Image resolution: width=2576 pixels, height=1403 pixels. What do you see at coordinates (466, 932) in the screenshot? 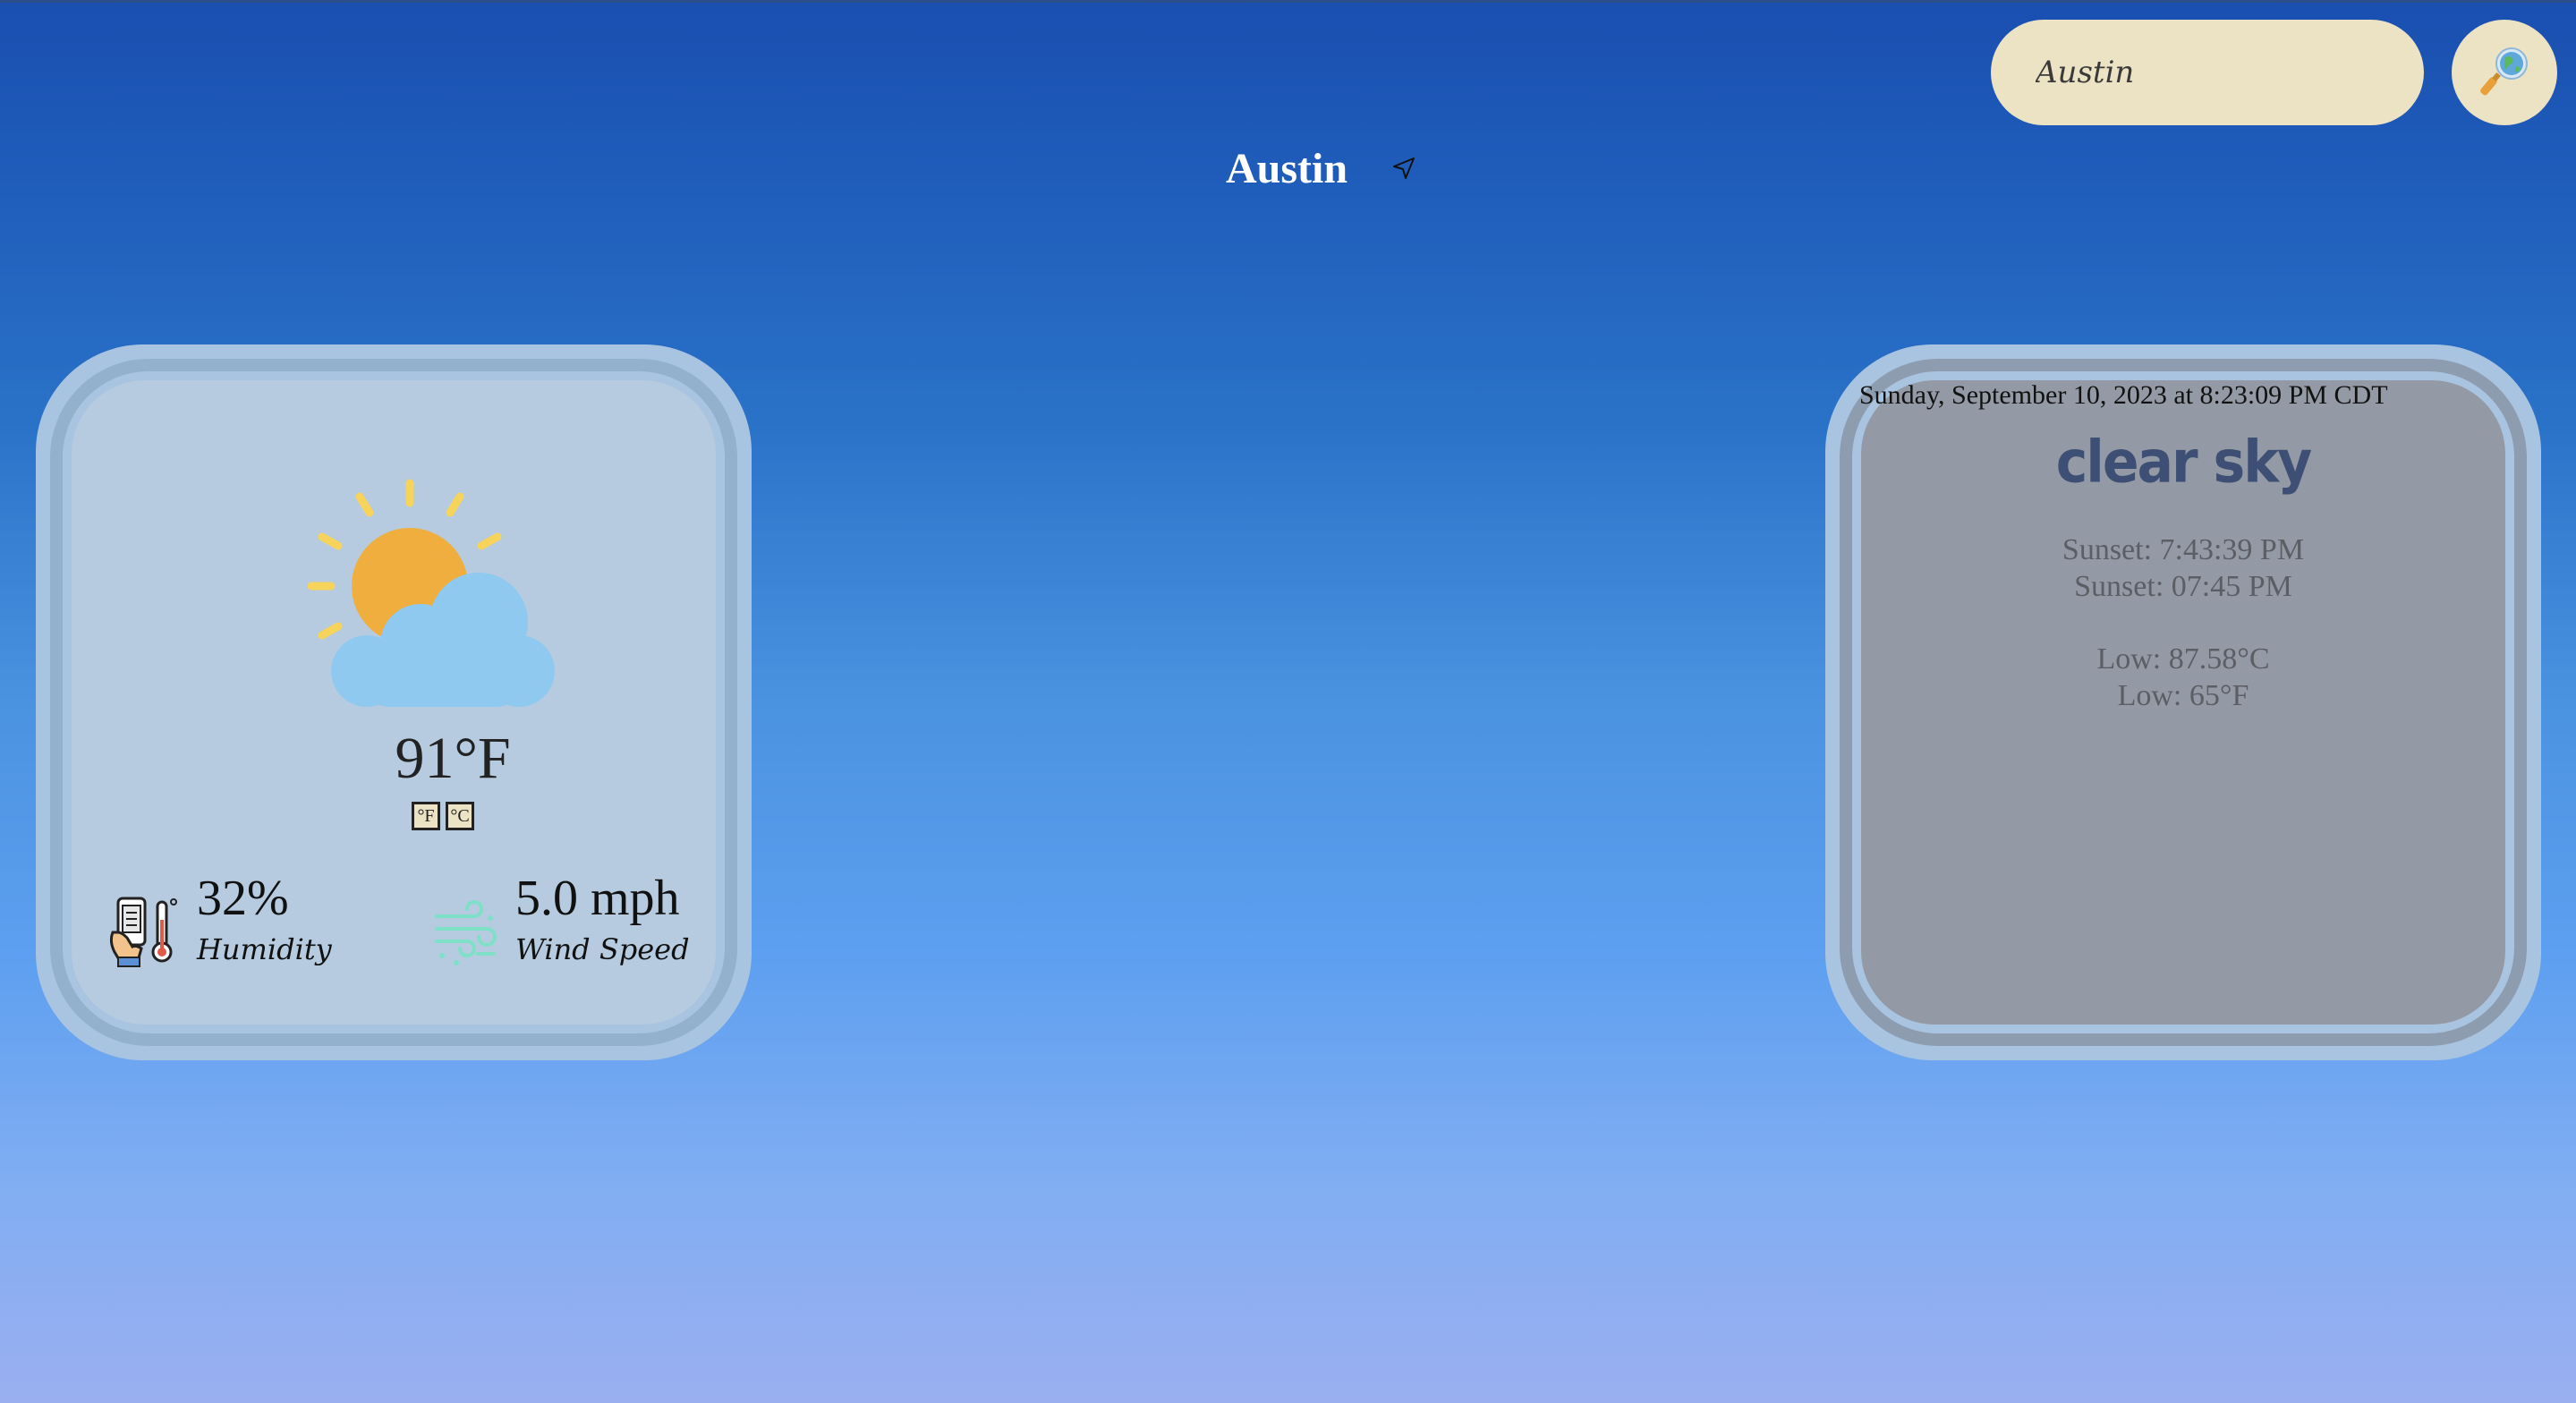
I see `wind-icon` at bounding box center [466, 932].